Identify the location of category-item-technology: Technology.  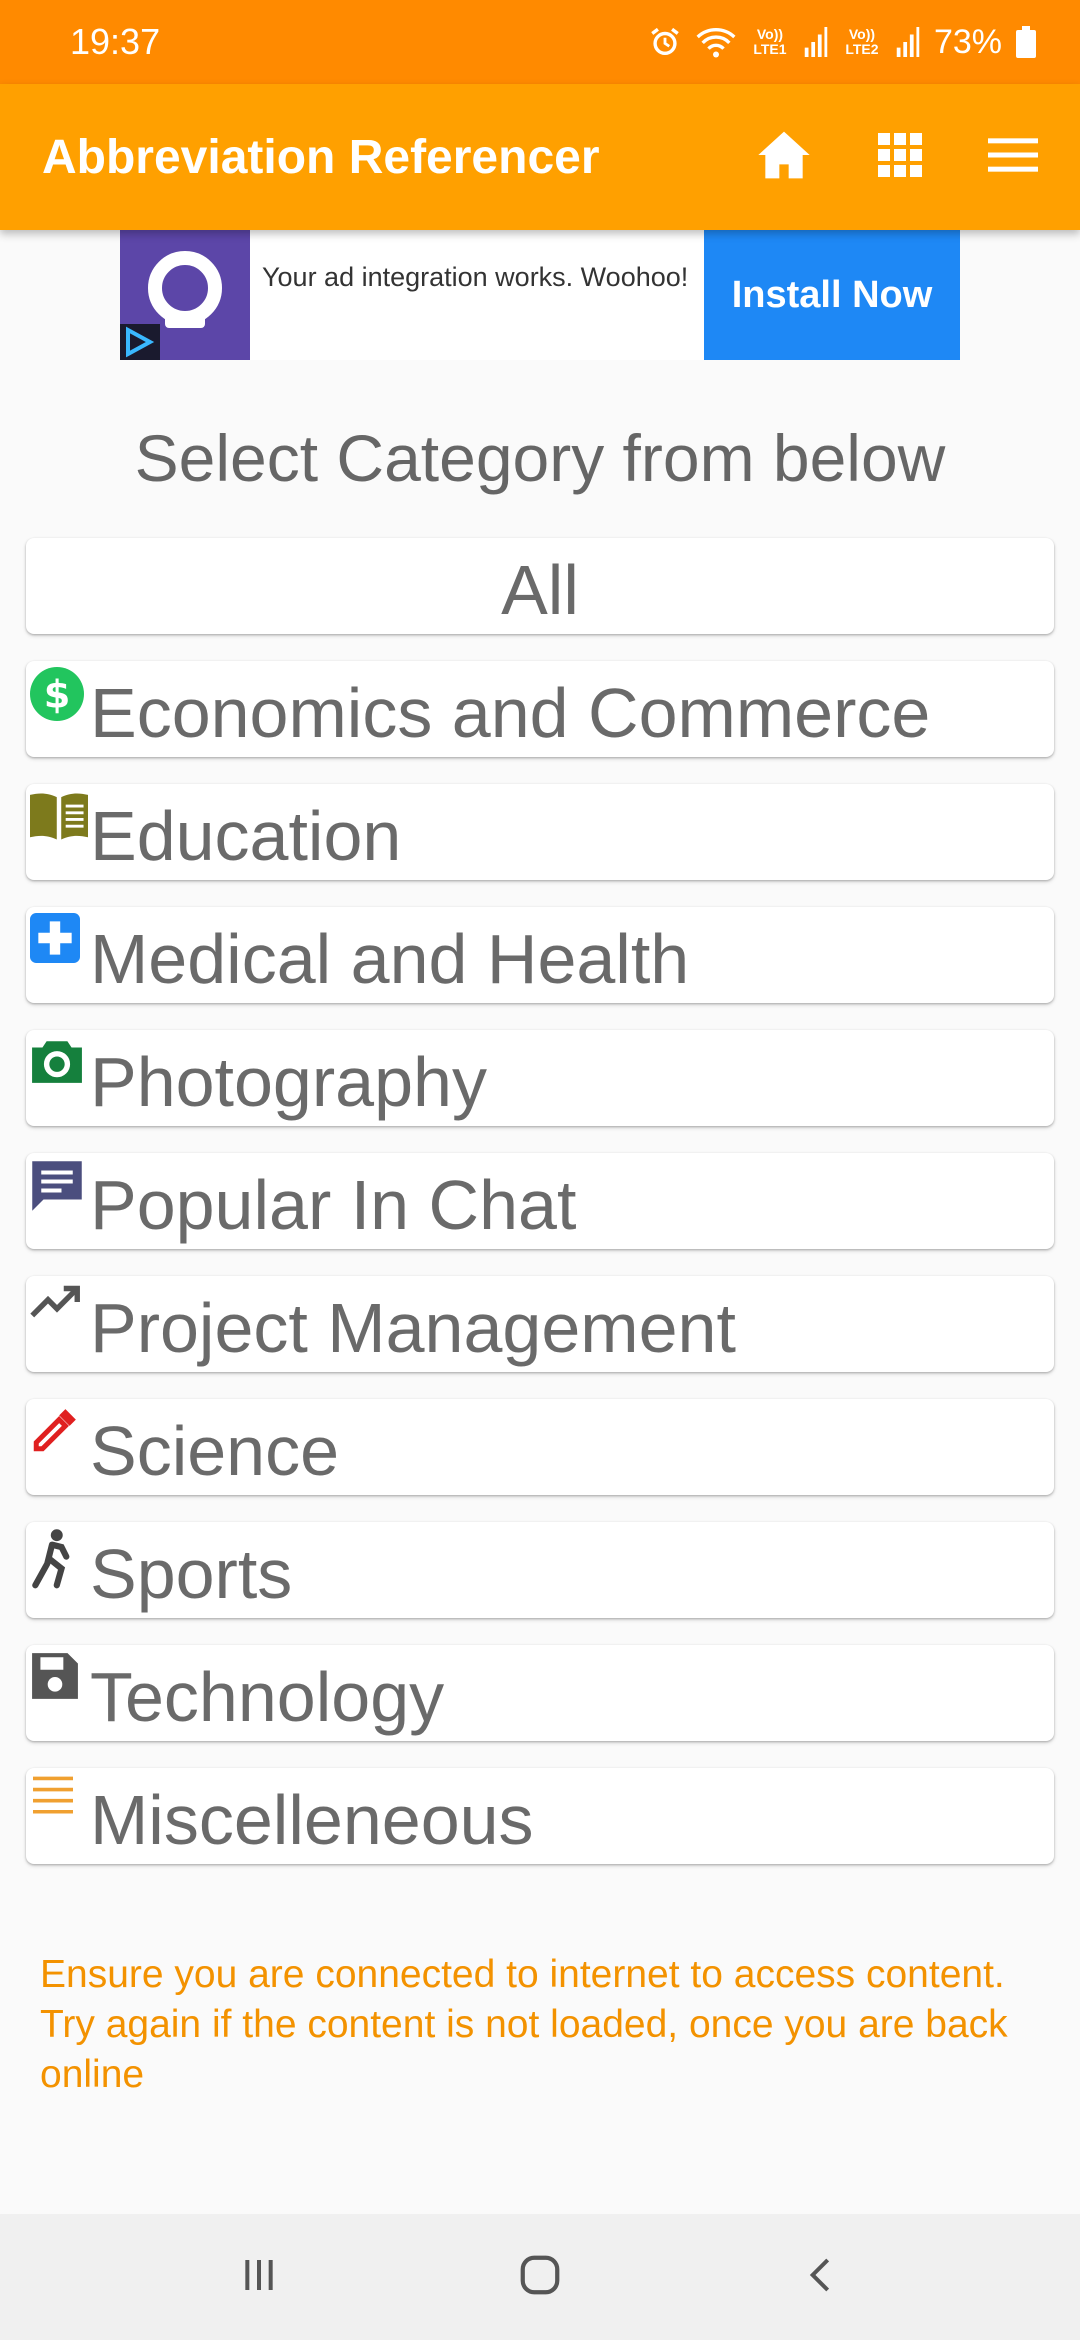
(540, 1693).